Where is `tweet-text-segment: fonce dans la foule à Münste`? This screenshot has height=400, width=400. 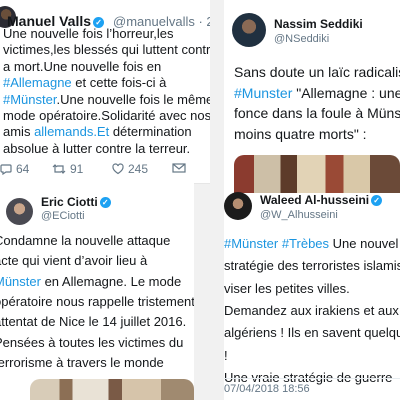
tweet-text-segment: fonce dans la foule à Münste is located at coordinates (317, 113).